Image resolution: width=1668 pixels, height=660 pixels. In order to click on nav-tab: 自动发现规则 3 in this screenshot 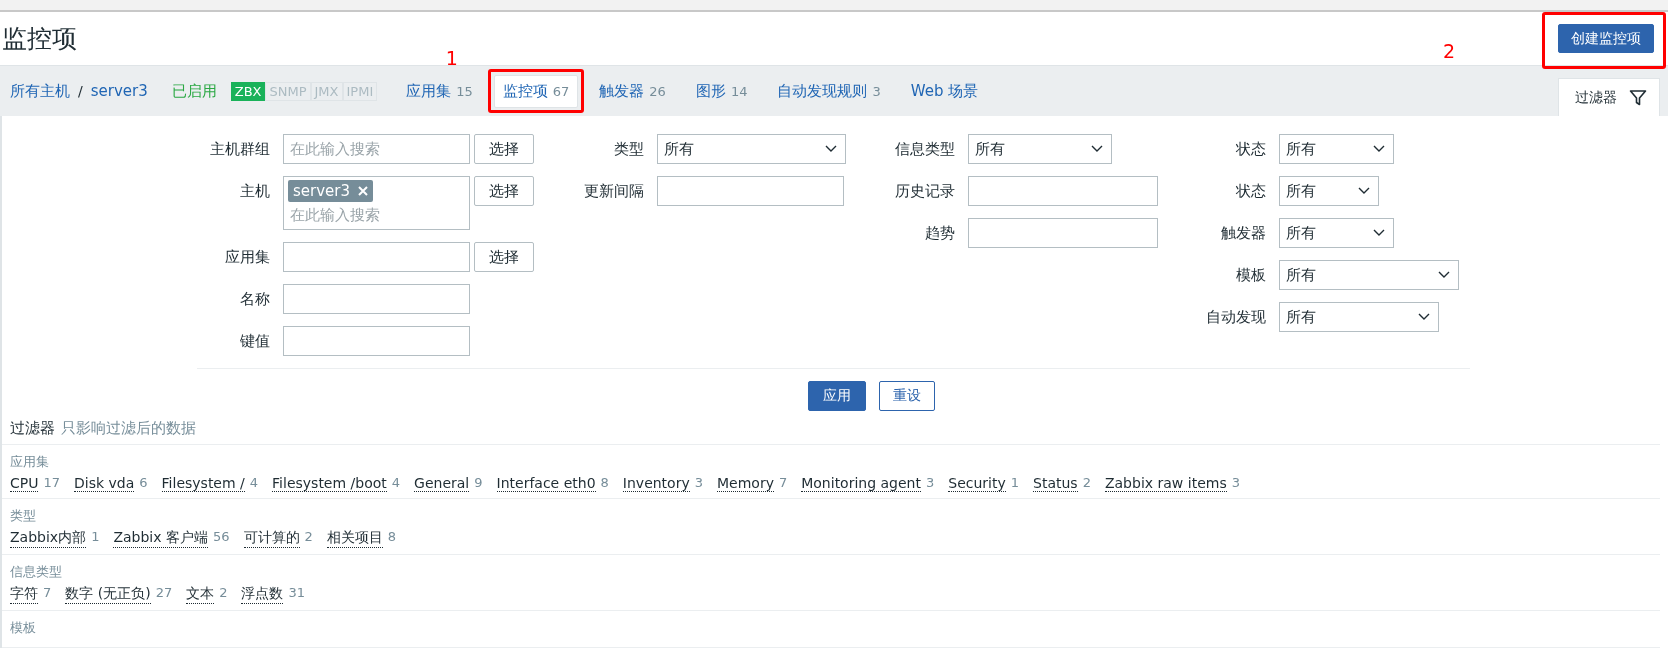, I will do `click(829, 91)`.